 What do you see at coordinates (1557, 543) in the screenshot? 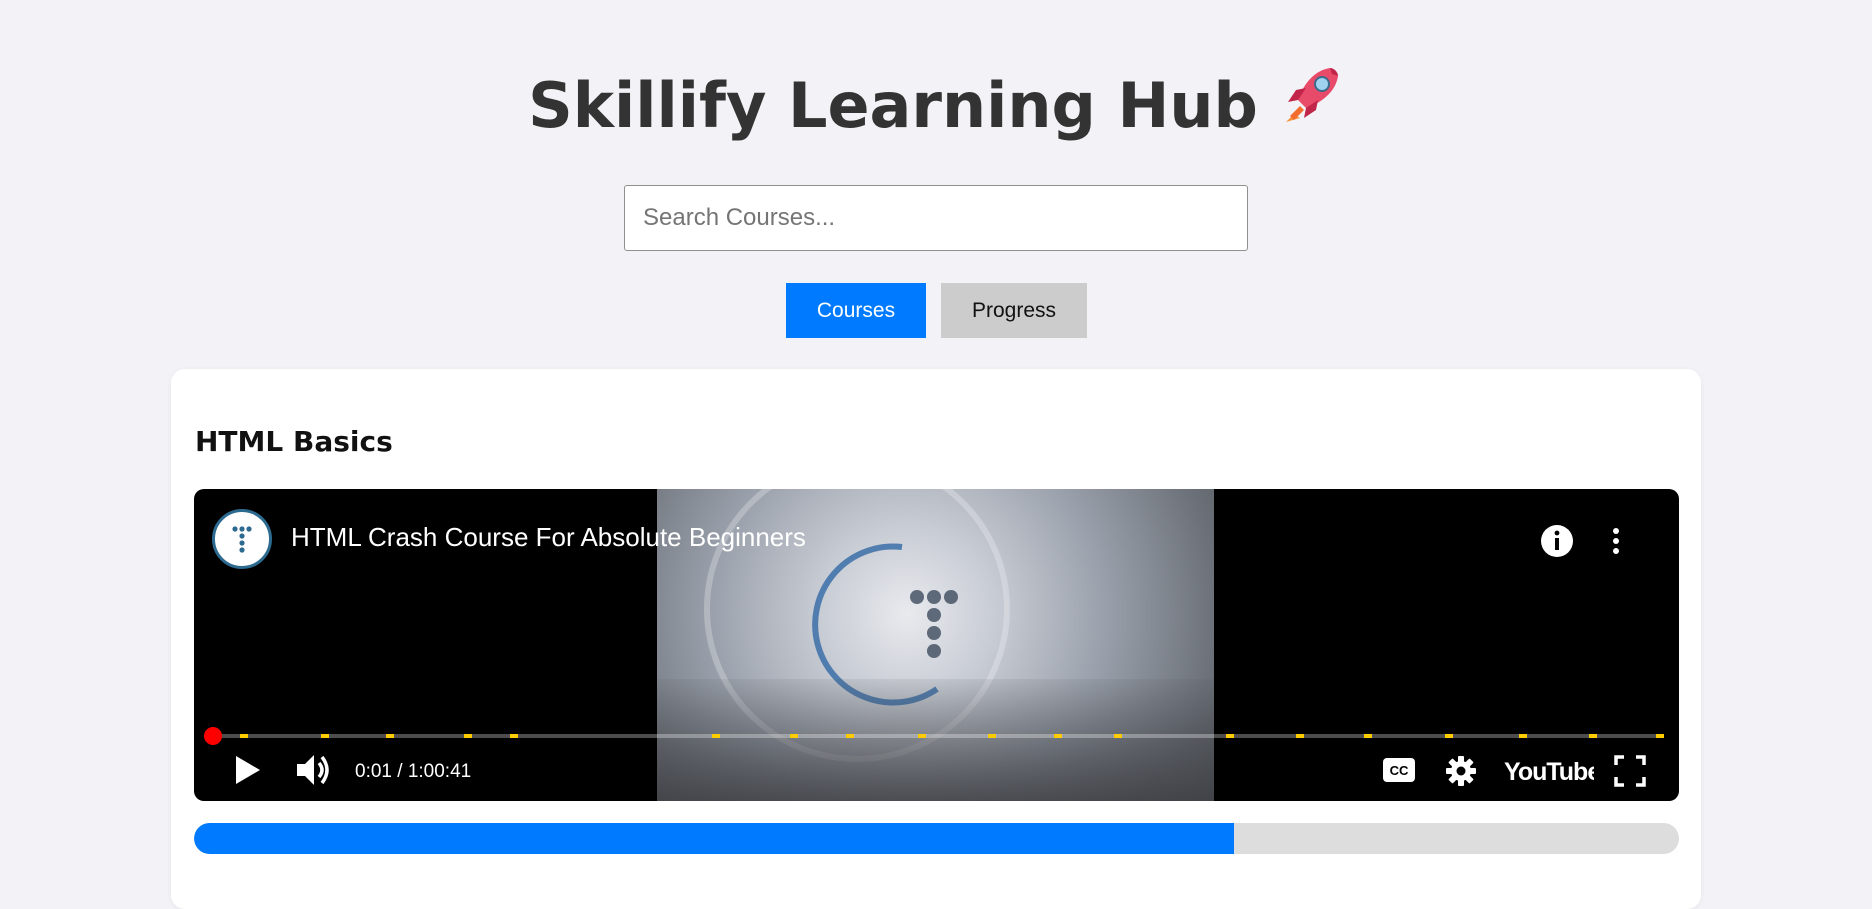
I see `info-icon` at bounding box center [1557, 543].